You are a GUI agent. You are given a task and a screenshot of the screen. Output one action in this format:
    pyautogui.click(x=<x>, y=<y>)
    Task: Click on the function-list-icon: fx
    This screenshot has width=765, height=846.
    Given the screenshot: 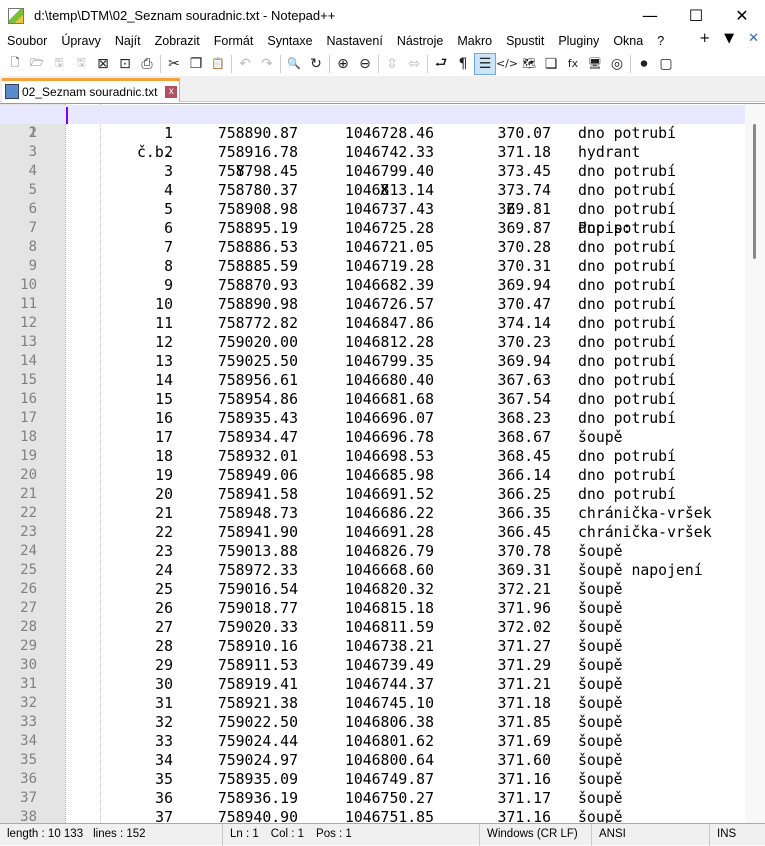 What is the action you would take?
    pyautogui.click(x=573, y=64)
    